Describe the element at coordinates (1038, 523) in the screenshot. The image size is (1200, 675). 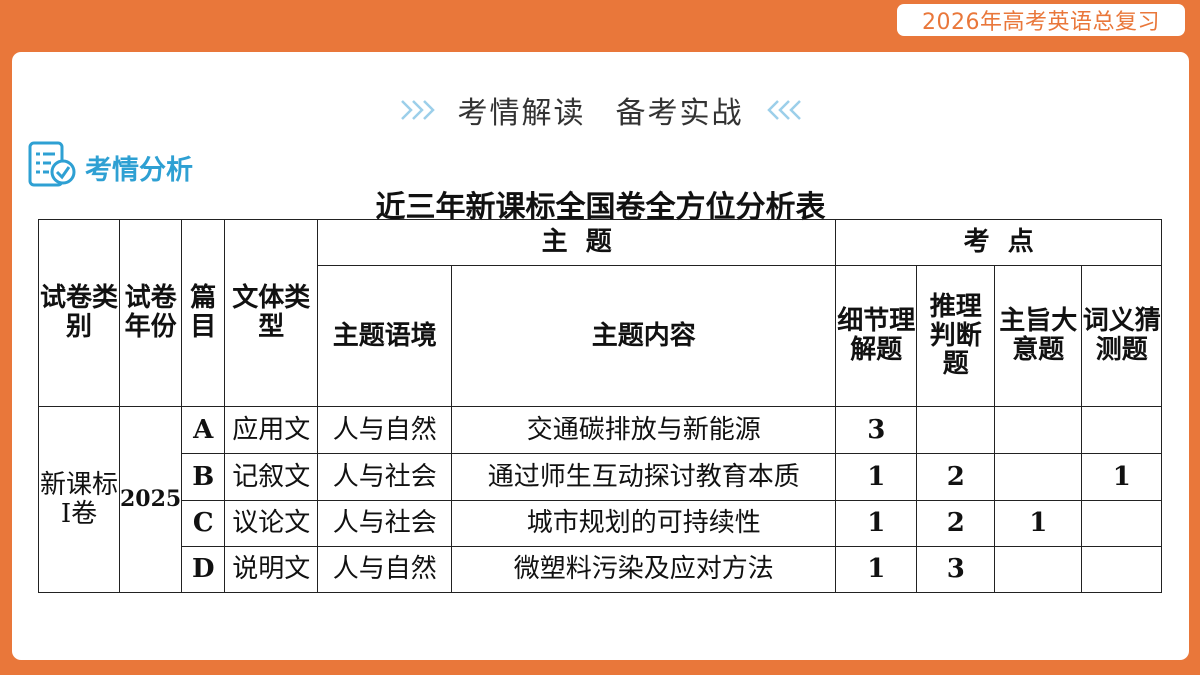
I see `main-idea-cell: 1` at that location.